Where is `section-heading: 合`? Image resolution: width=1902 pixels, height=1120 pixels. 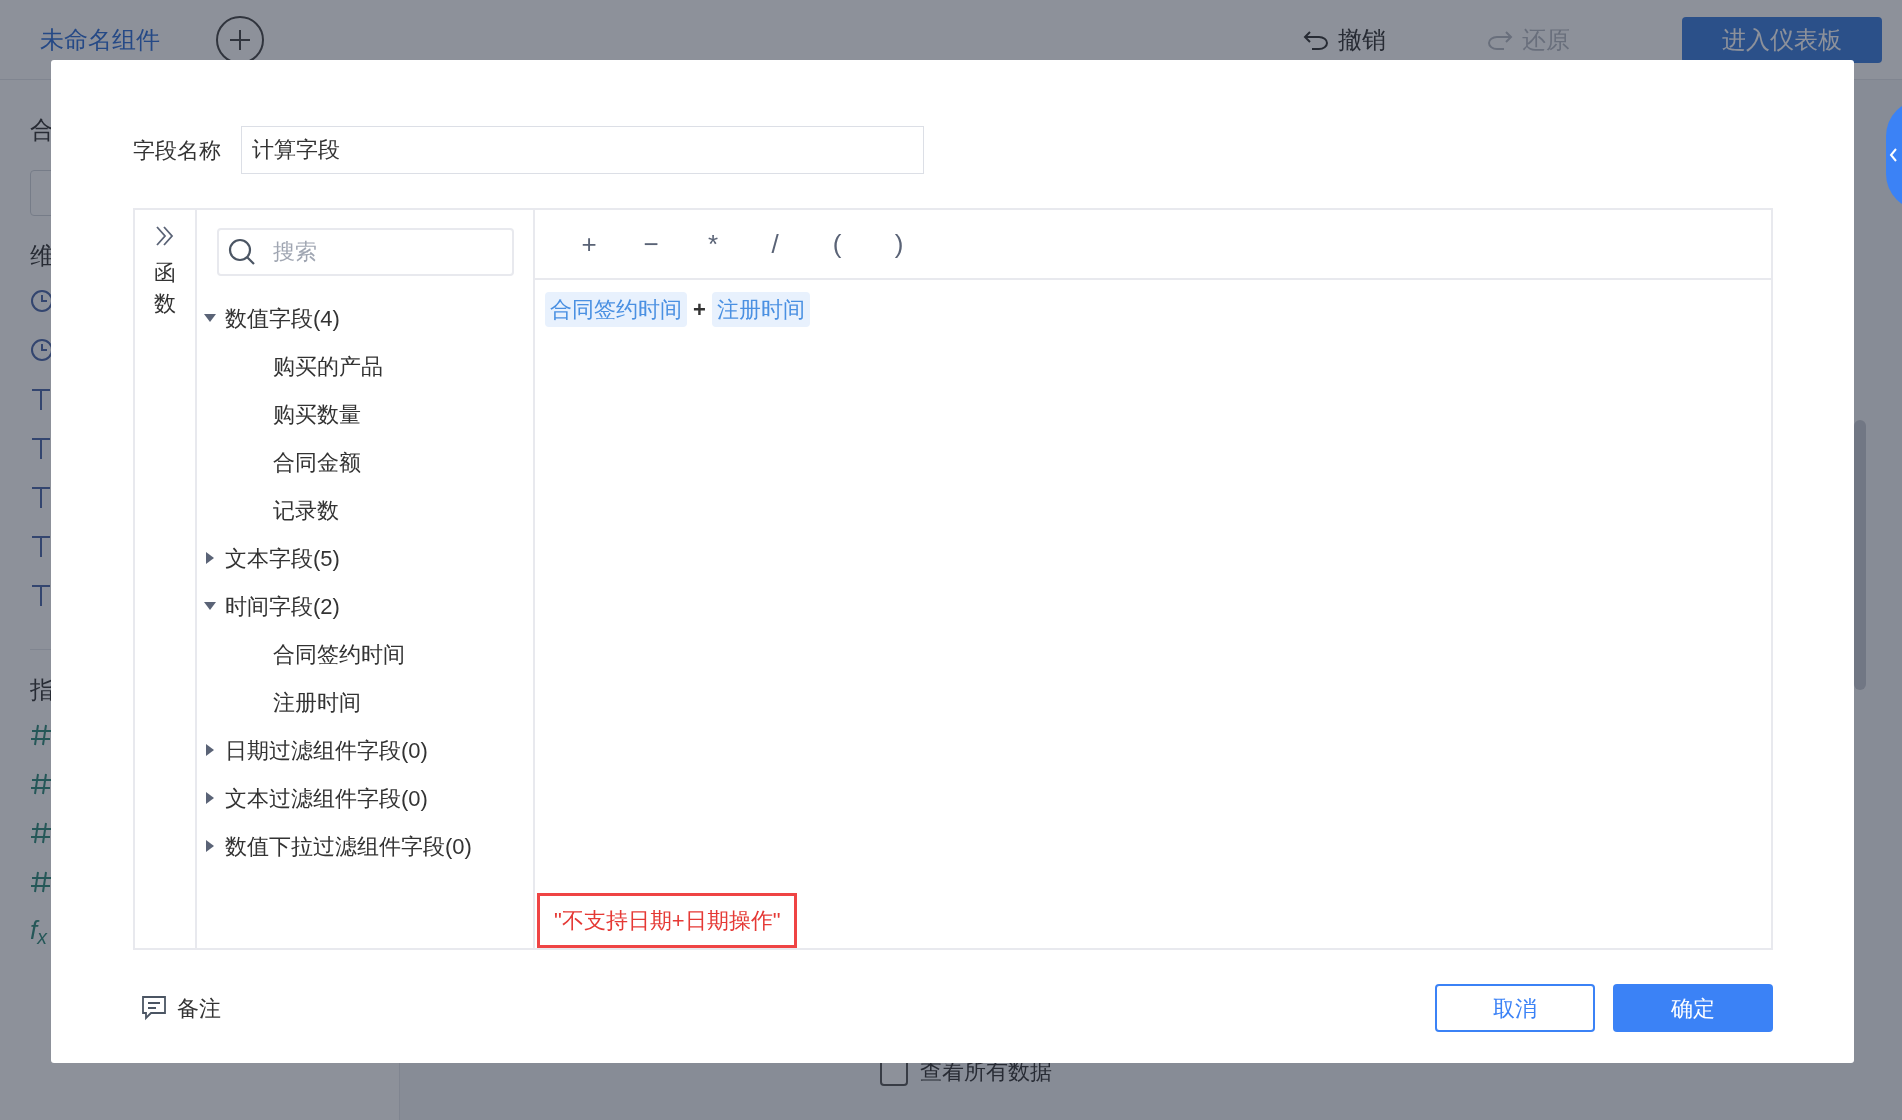 section-heading: 合 is located at coordinates (42, 130).